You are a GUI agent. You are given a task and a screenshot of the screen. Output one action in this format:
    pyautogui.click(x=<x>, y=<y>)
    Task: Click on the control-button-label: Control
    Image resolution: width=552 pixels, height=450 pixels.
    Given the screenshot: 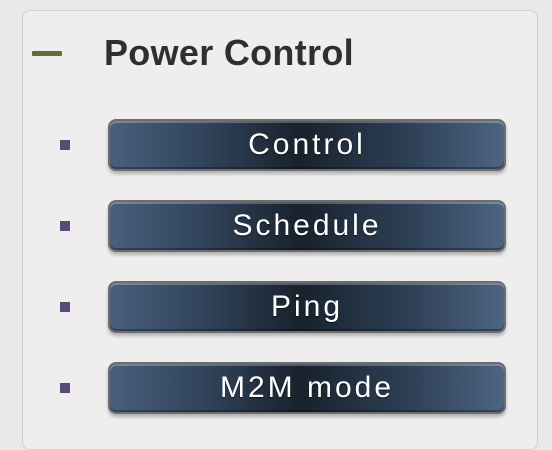 What is the action you would take?
    pyautogui.click(x=307, y=144)
    